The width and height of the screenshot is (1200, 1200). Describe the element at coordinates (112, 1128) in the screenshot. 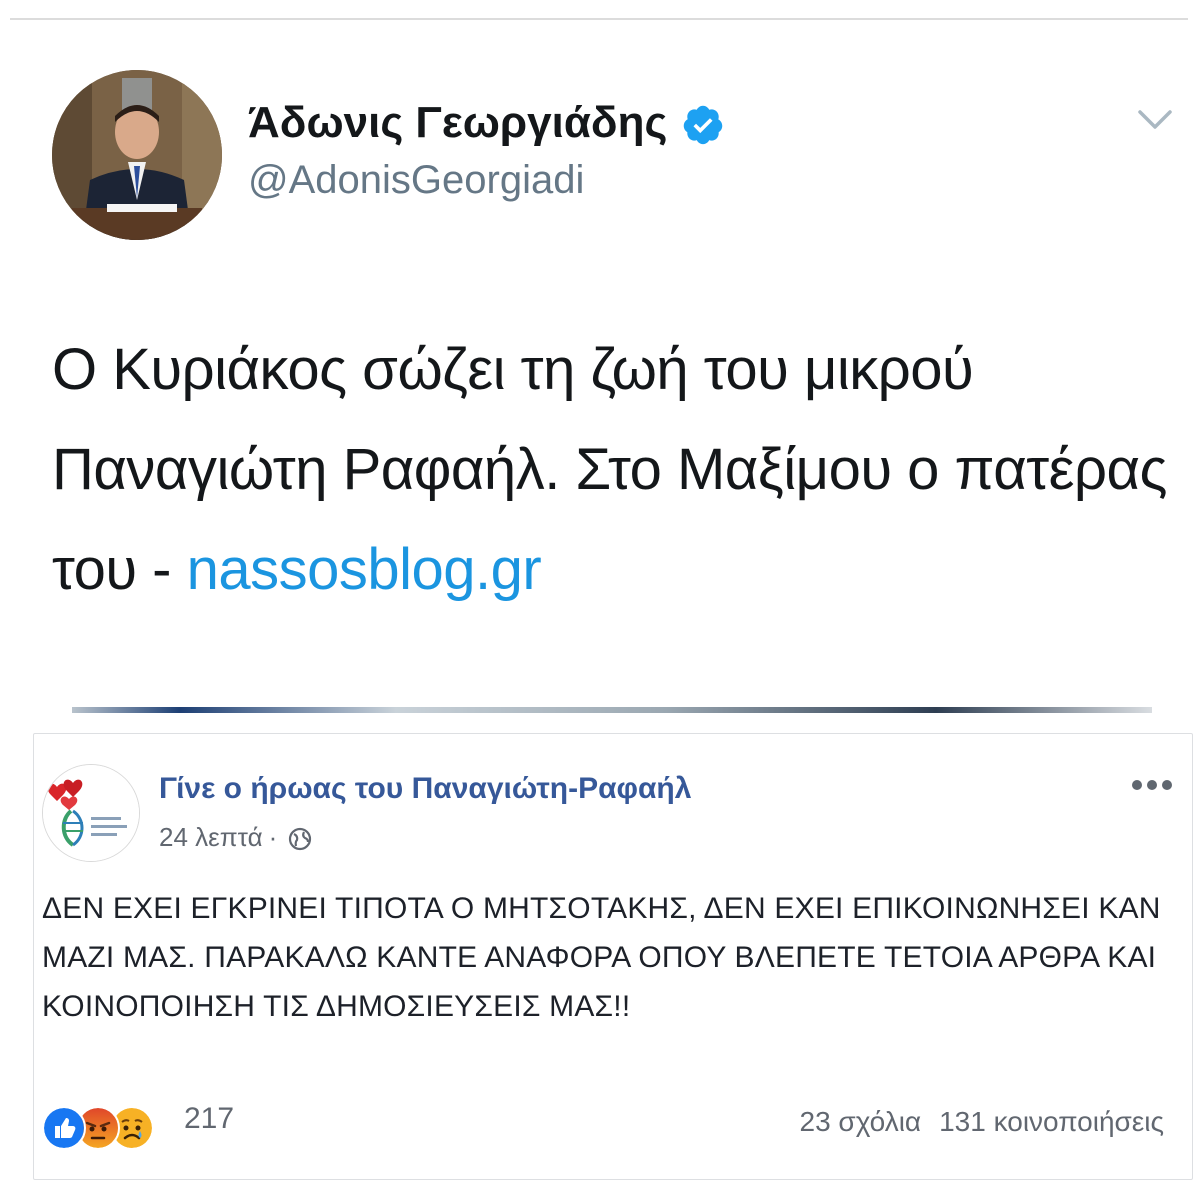

I see `reaction-icons` at that location.